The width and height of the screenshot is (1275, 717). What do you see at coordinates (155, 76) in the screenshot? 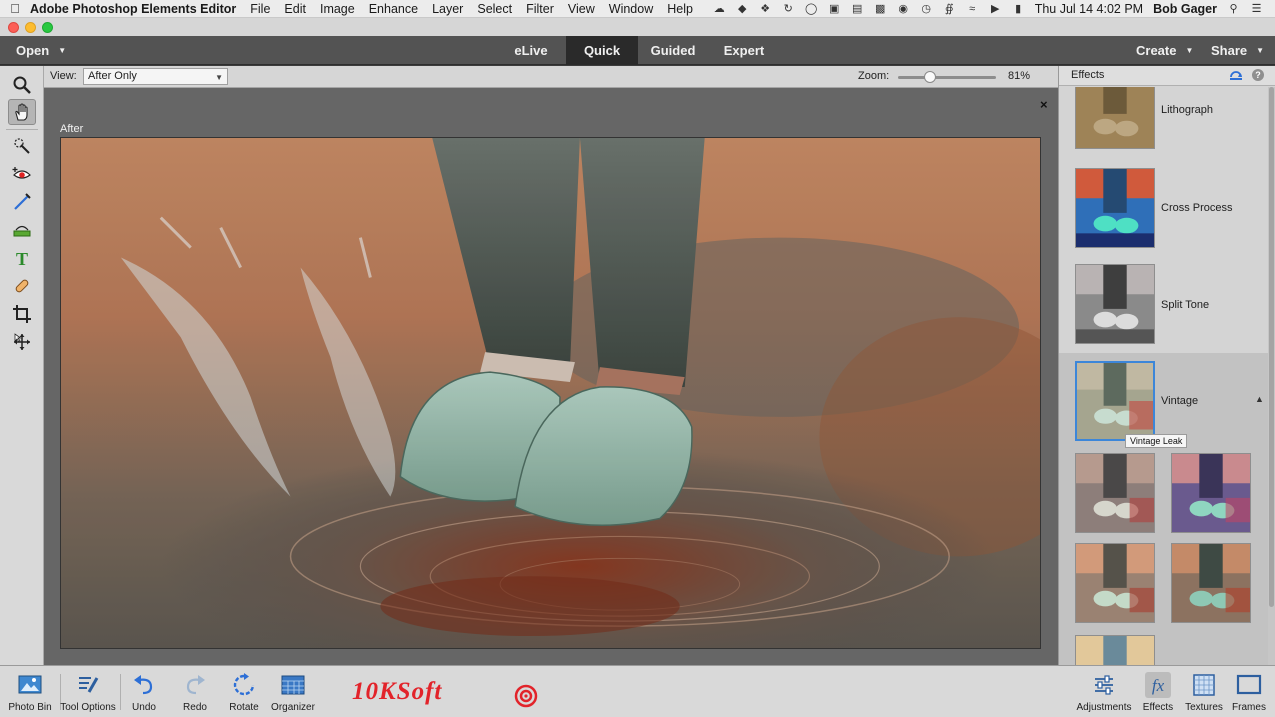
I see `view-select: After Only ▼` at bounding box center [155, 76].